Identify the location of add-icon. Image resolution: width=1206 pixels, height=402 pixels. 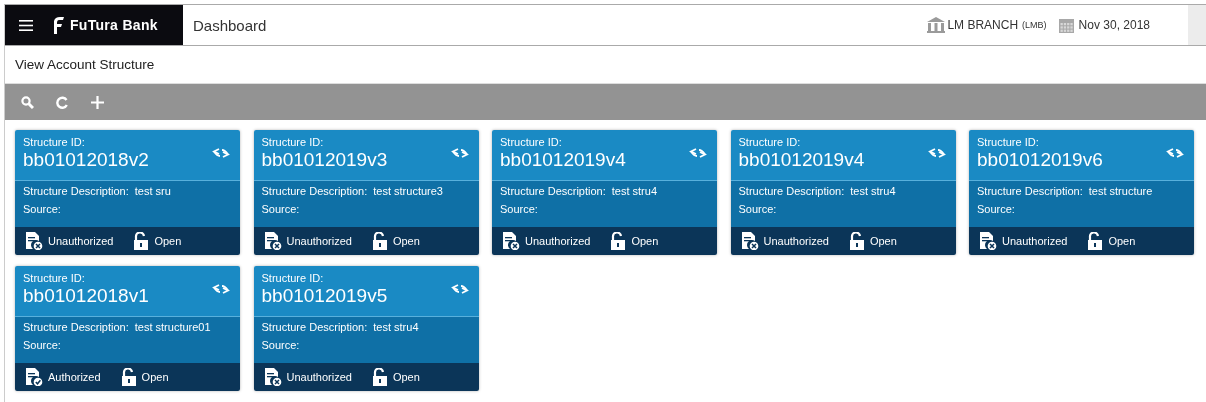
(97, 102).